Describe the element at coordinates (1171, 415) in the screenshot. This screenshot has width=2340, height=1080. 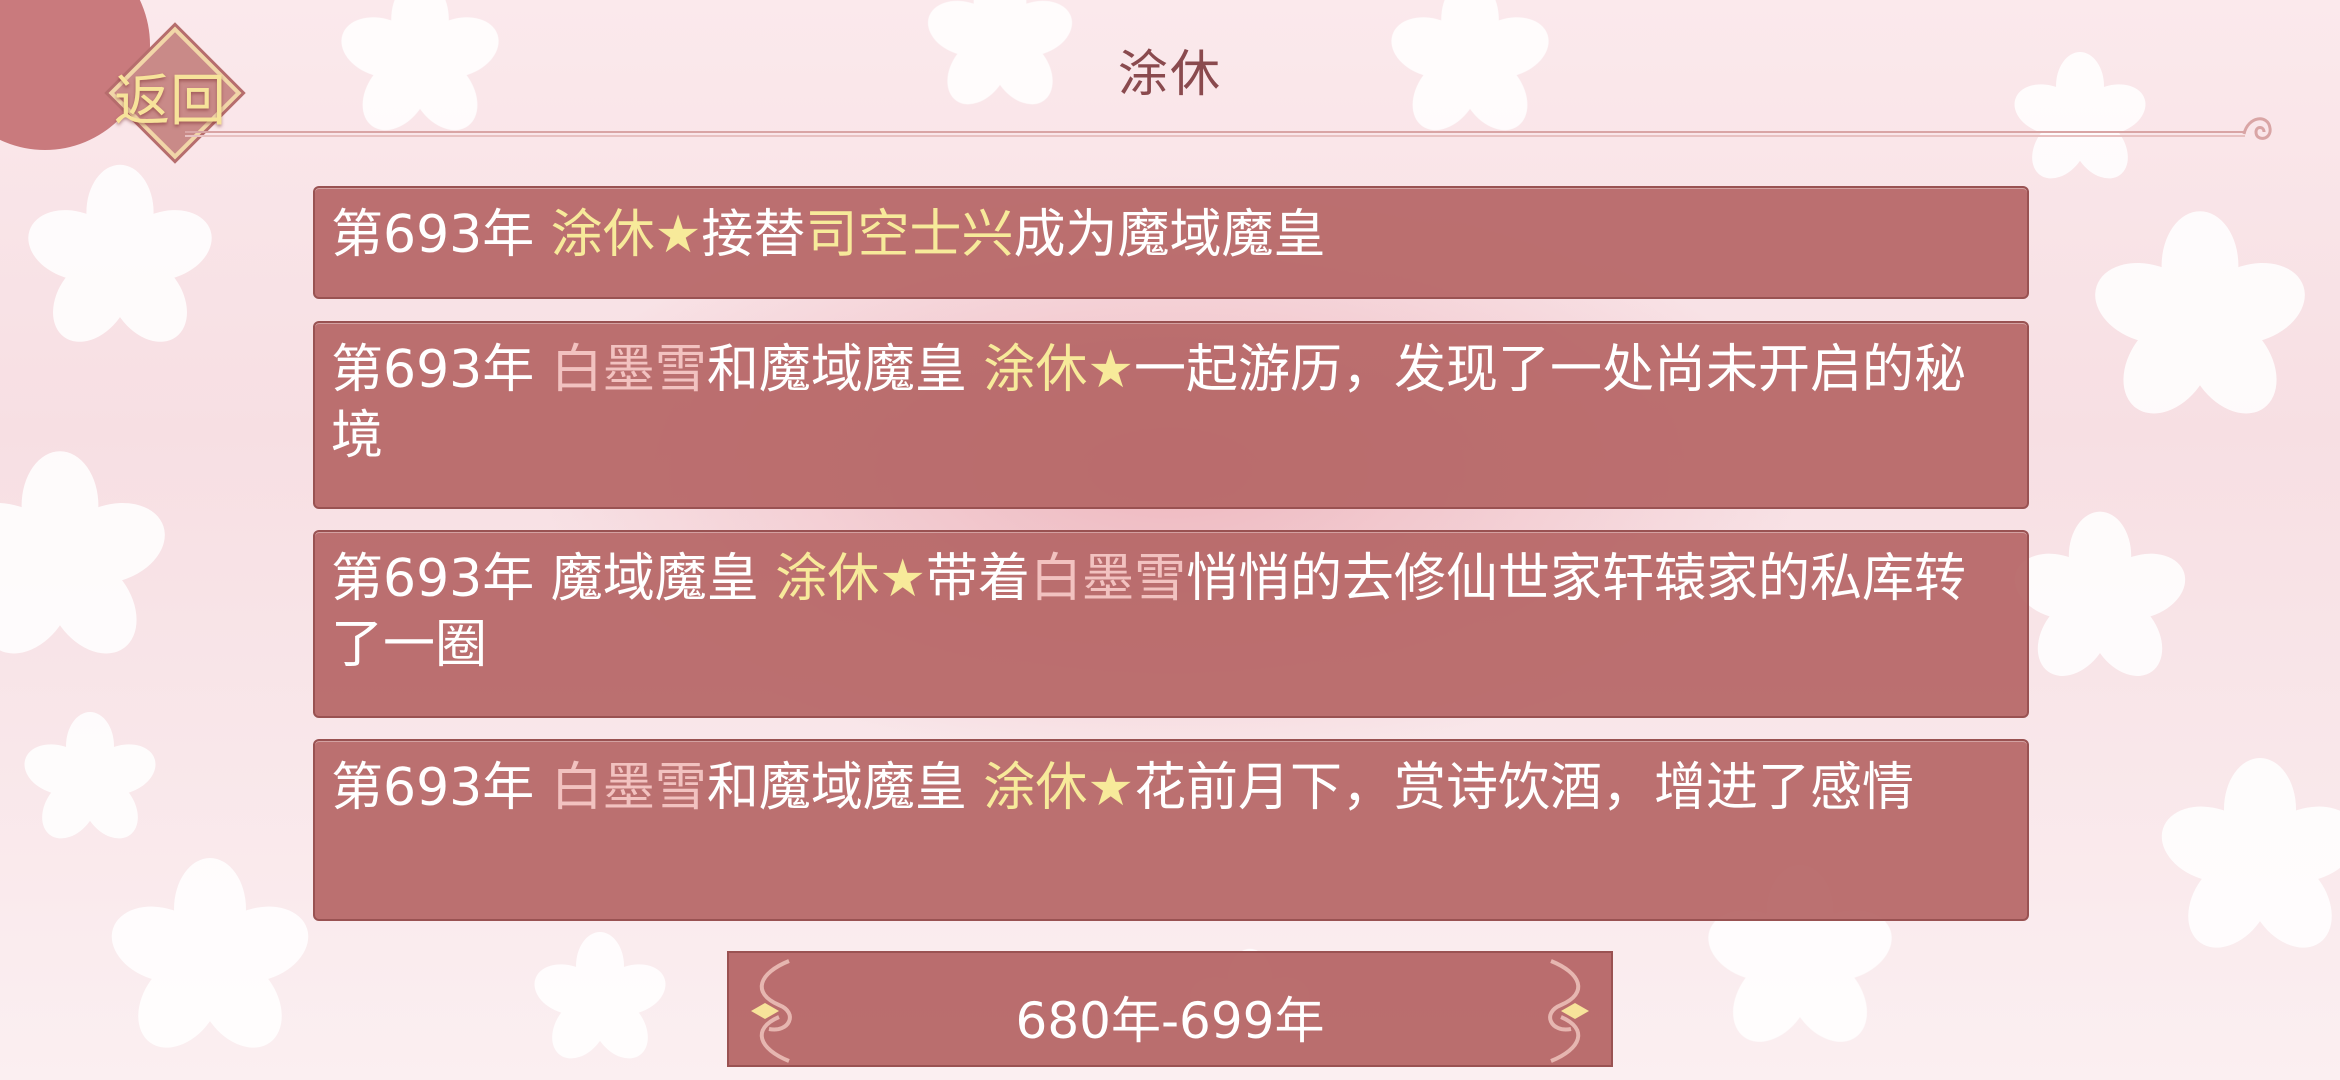
I see `event-entry: 第693年 白墨雪和魔域魔皇 涂休★一起游历，发现了一处尚未开启的秘境` at that location.